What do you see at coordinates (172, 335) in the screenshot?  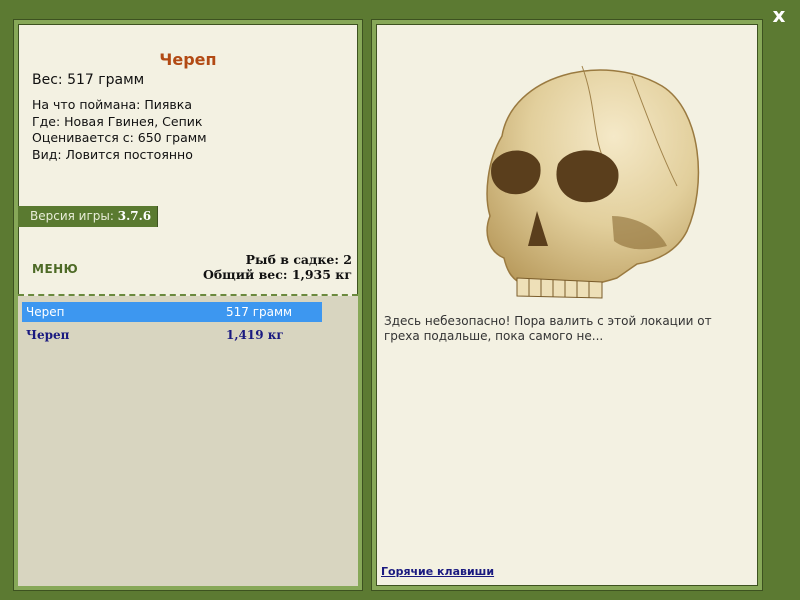 I see `list-item: Череп 1,419 кг` at bounding box center [172, 335].